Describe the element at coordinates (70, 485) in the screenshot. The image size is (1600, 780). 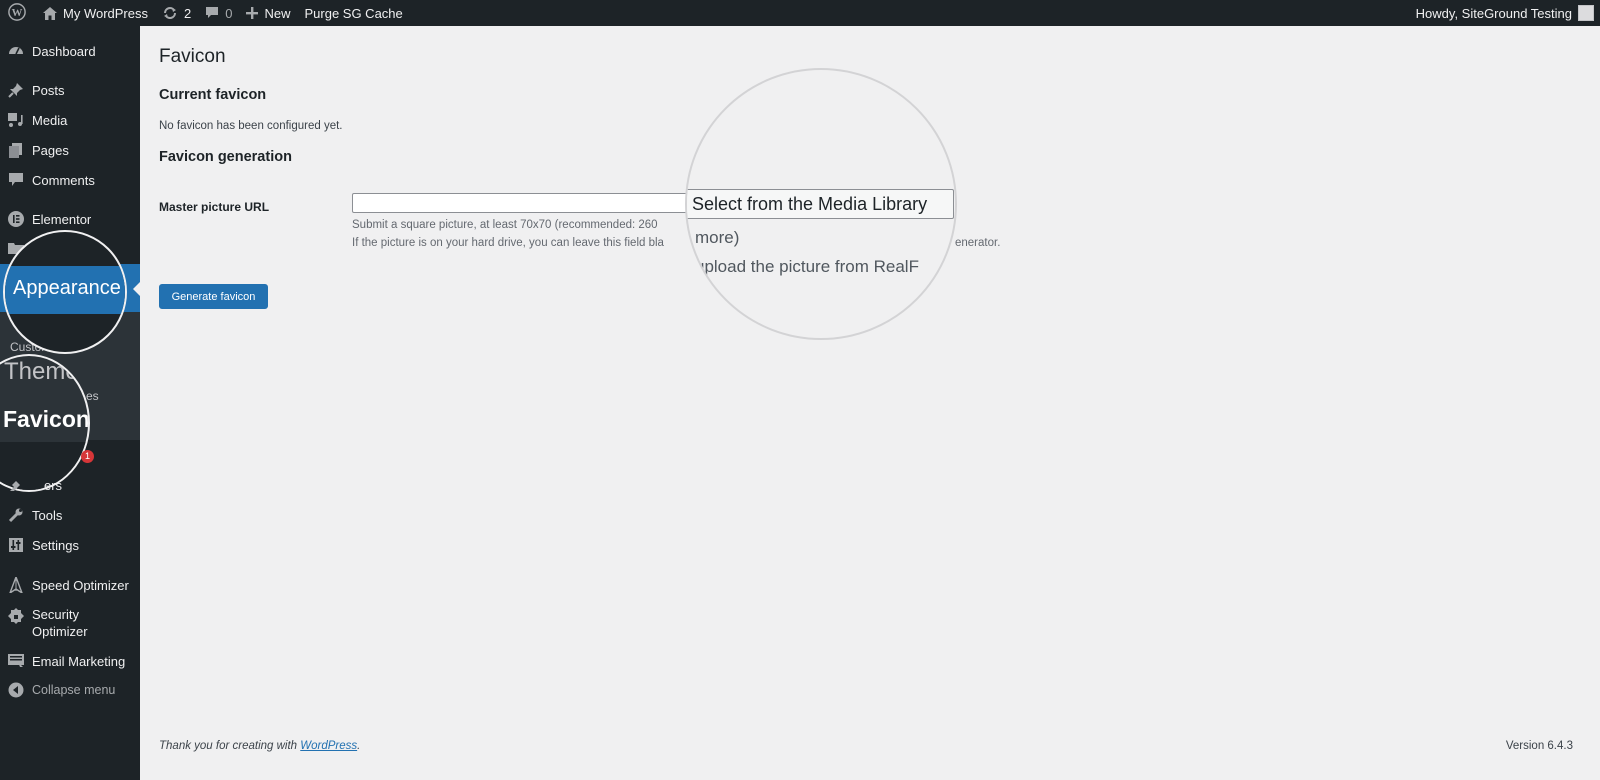
I see `sidebar-item-plugins: ers` at that location.